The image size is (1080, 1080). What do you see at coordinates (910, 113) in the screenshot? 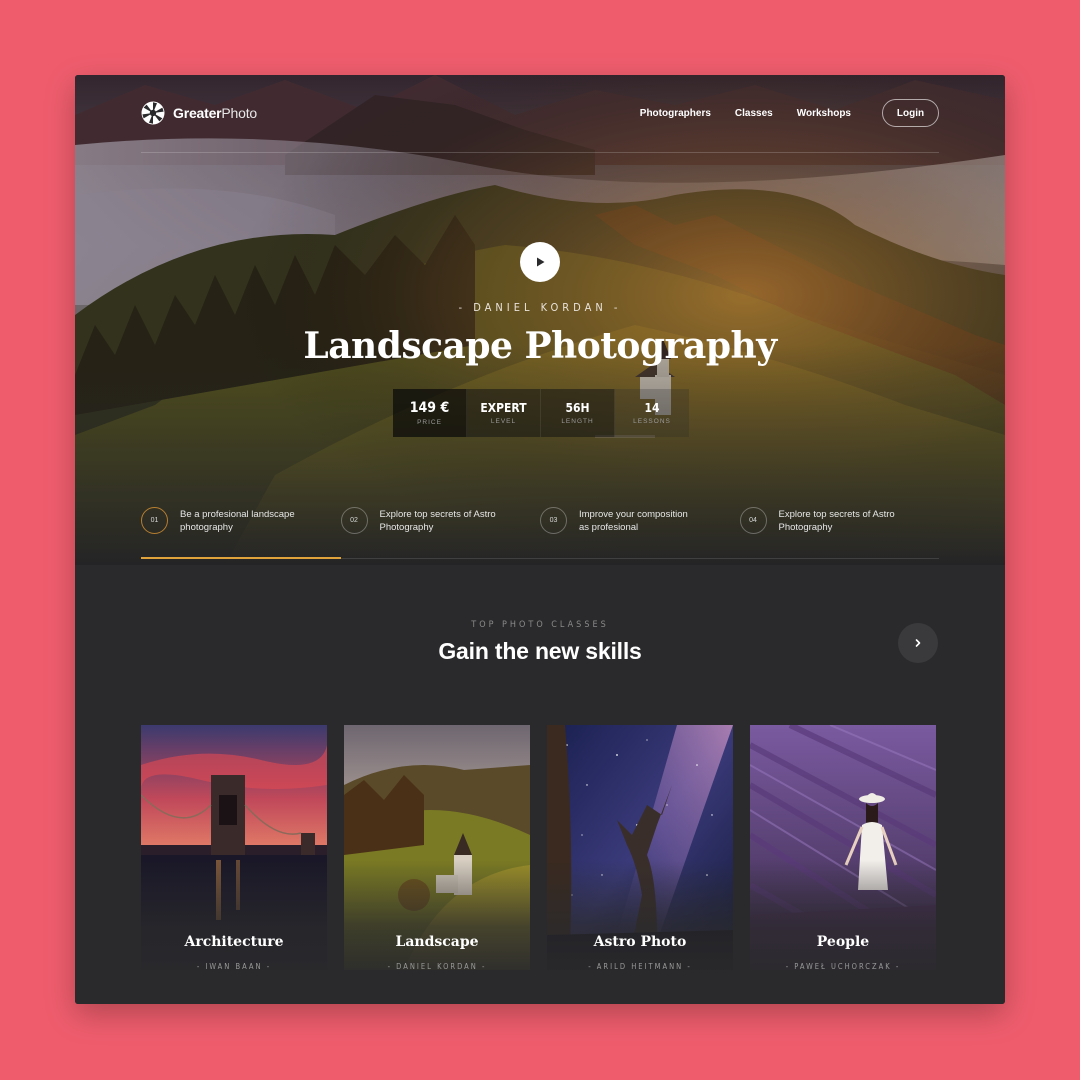
I see `login-button: Login` at bounding box center [910, 113].